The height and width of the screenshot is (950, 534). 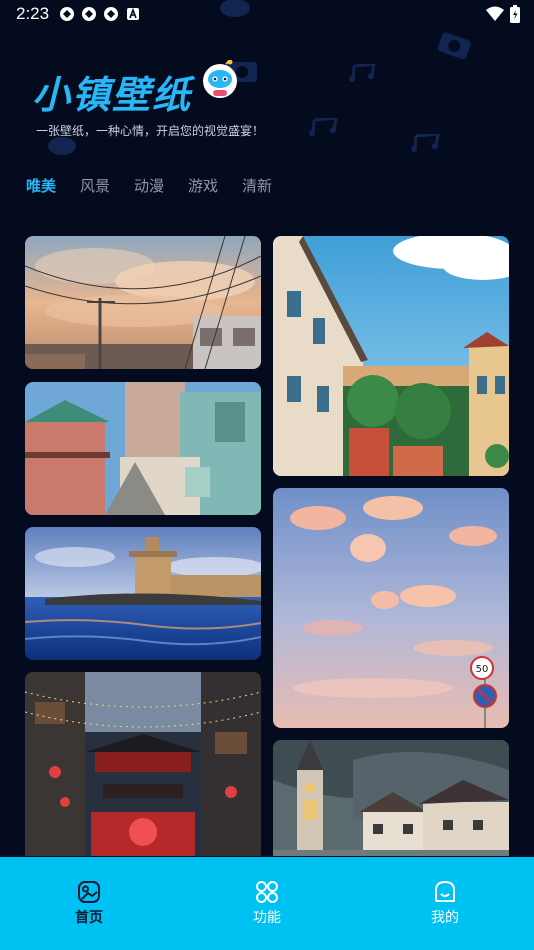 I want to click on wallpaper-card: 50, so click(x=391, y=608).